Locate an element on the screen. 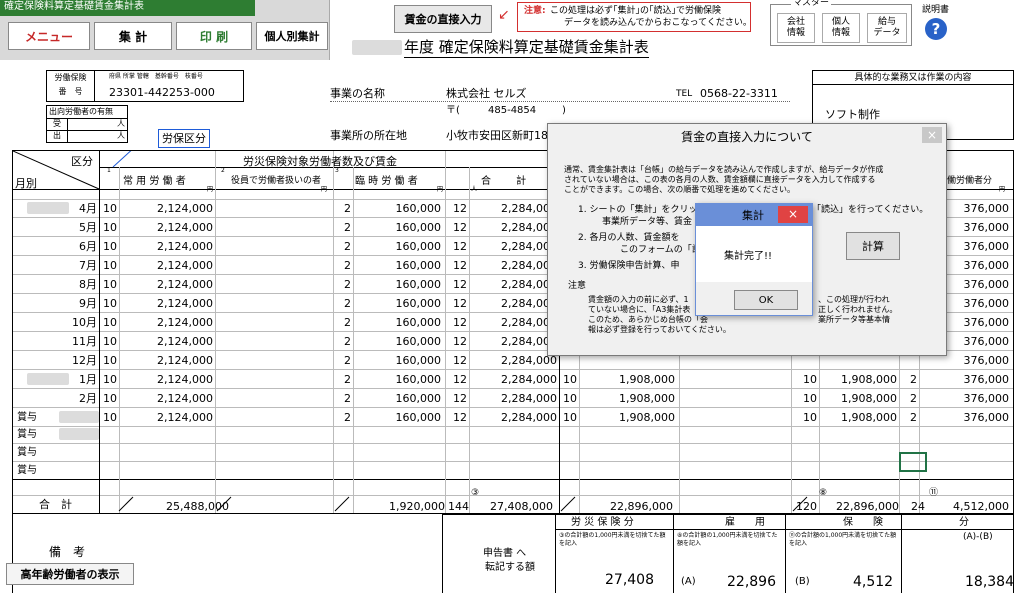 Image resolution: width=1024 pixels, height=593 pixels. work-content: ソフト制作 is located at coordinates (852, 114).